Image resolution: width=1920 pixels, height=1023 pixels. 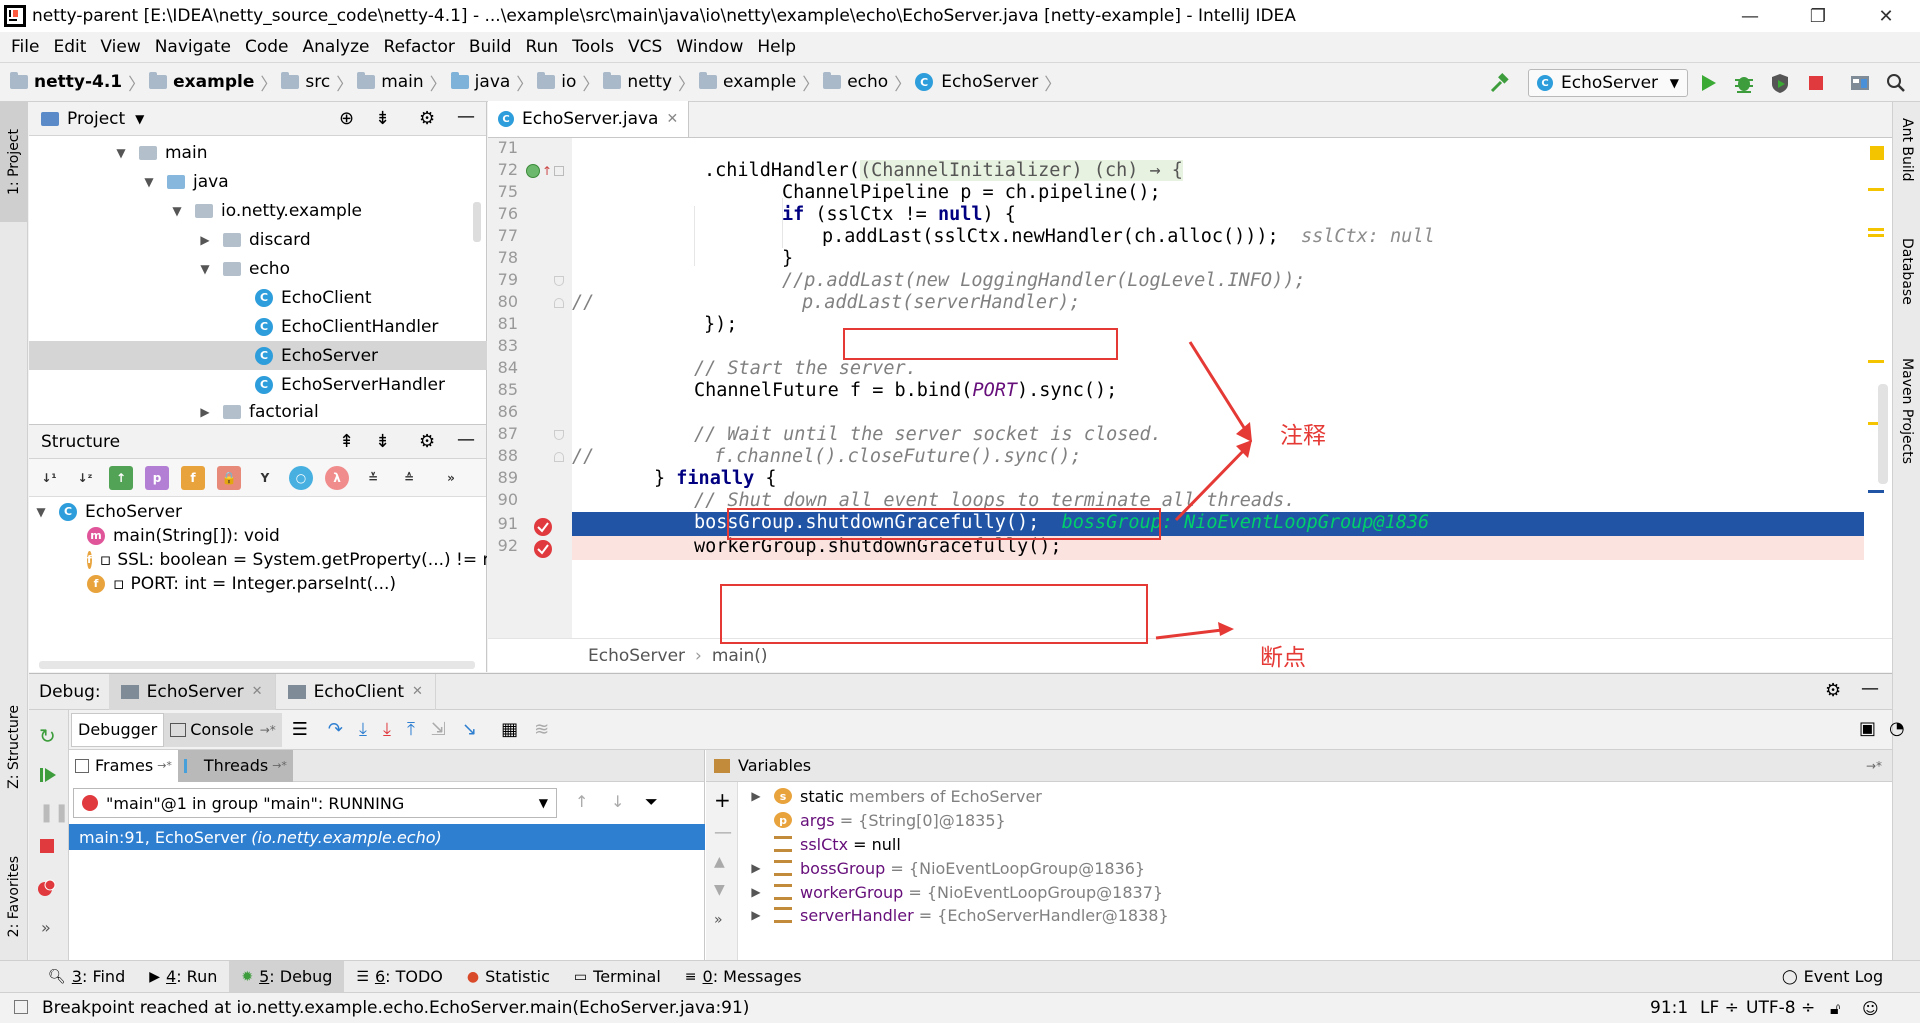 I want to click on anonymous-classes-icon: ○, so click(x=301, y=477).